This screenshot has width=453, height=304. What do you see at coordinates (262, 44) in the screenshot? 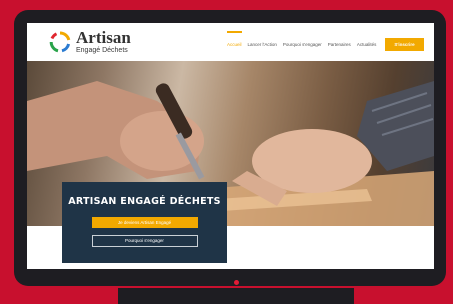
I see `nav-item-lancer-action: Lancer l'Action` at bounding box center [262, 44].